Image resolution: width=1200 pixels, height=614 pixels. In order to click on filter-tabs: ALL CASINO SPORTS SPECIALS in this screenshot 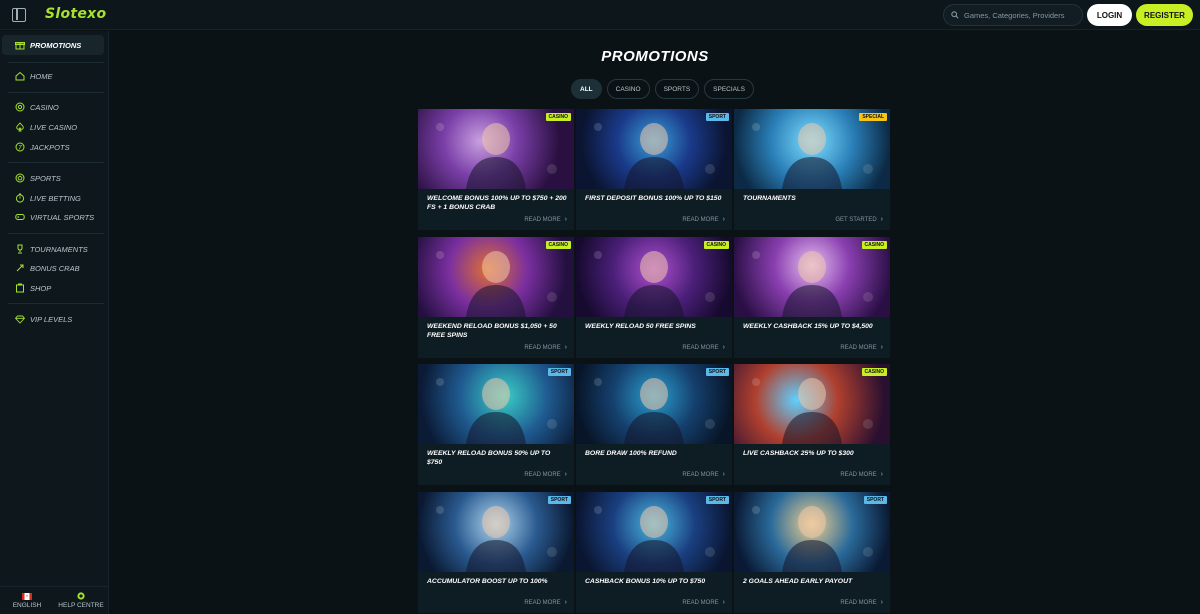, I will do `click(662, 89)`.